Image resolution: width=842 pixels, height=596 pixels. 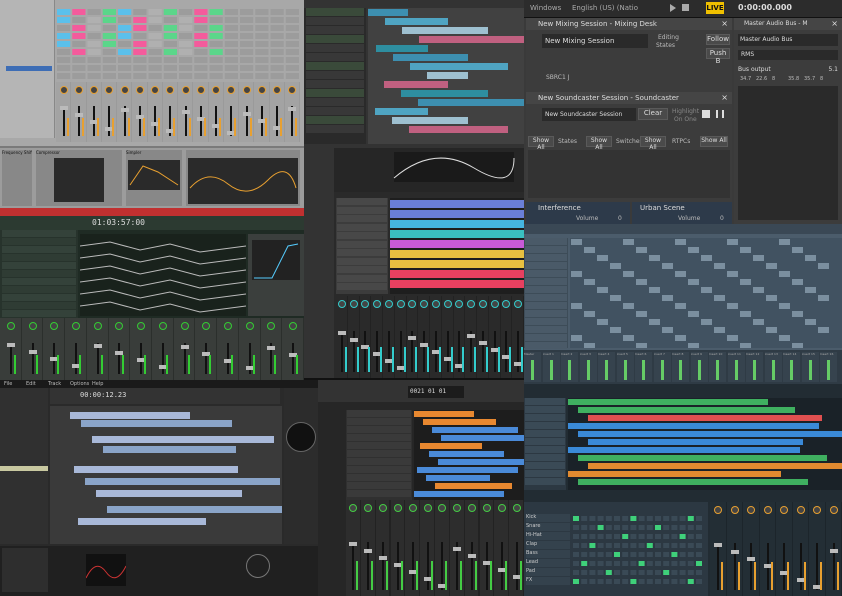 I want to click on mixer-insert: Insert 12, so click(x=754, y=367).